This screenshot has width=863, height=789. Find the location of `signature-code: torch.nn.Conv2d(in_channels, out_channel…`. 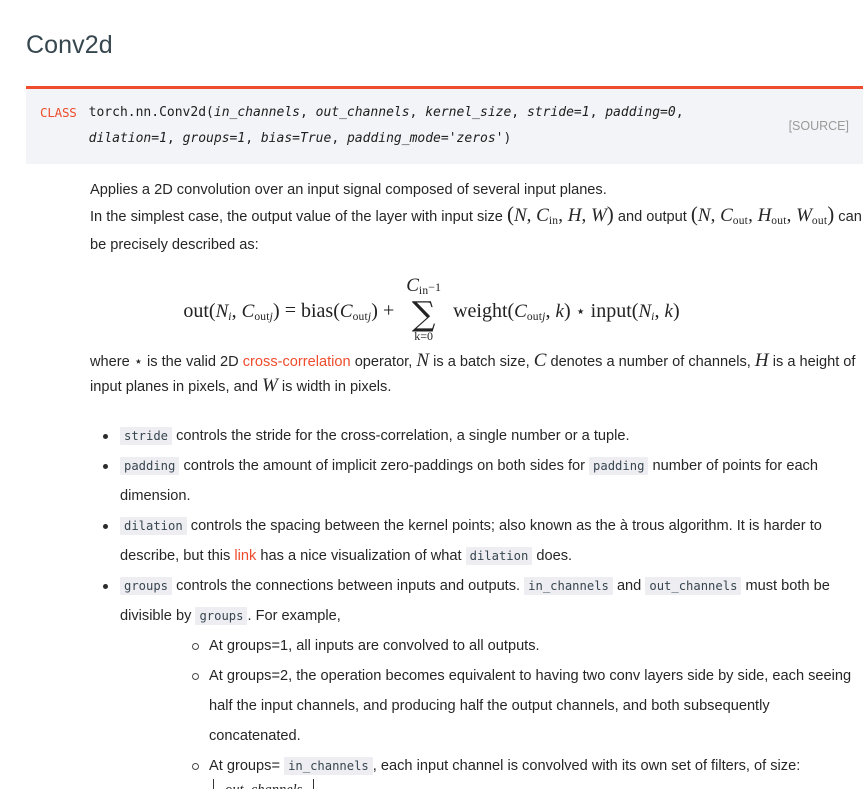

signature-code: torch.nn.Conv2d(in_channels, out_channel… is located at coordinates (386, 125).